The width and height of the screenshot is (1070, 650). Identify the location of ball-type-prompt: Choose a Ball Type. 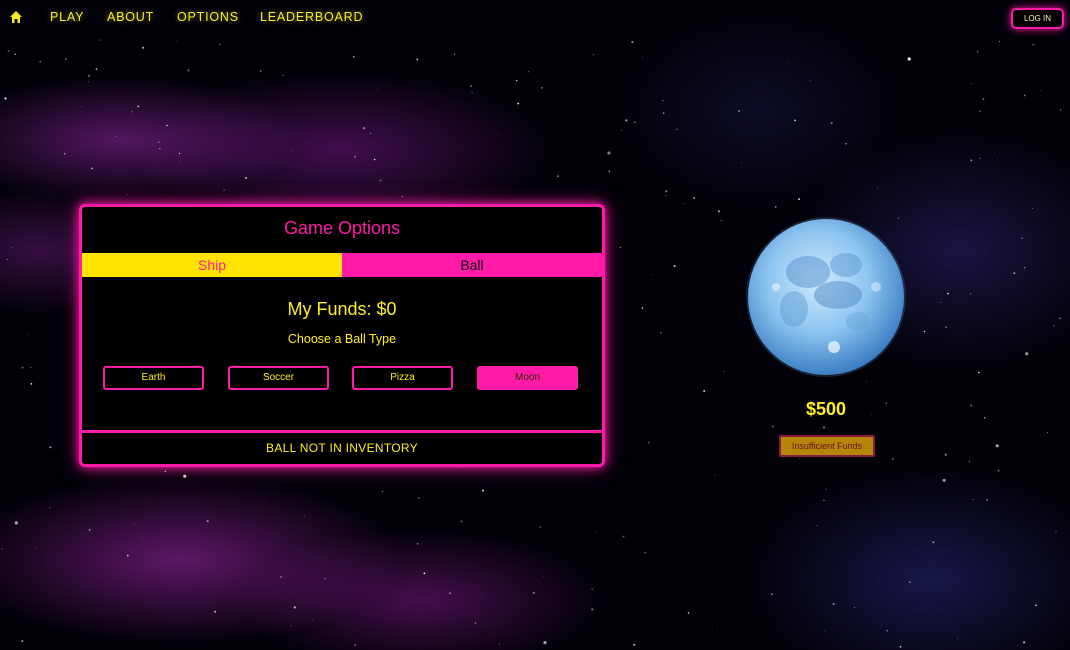
(342, 339).